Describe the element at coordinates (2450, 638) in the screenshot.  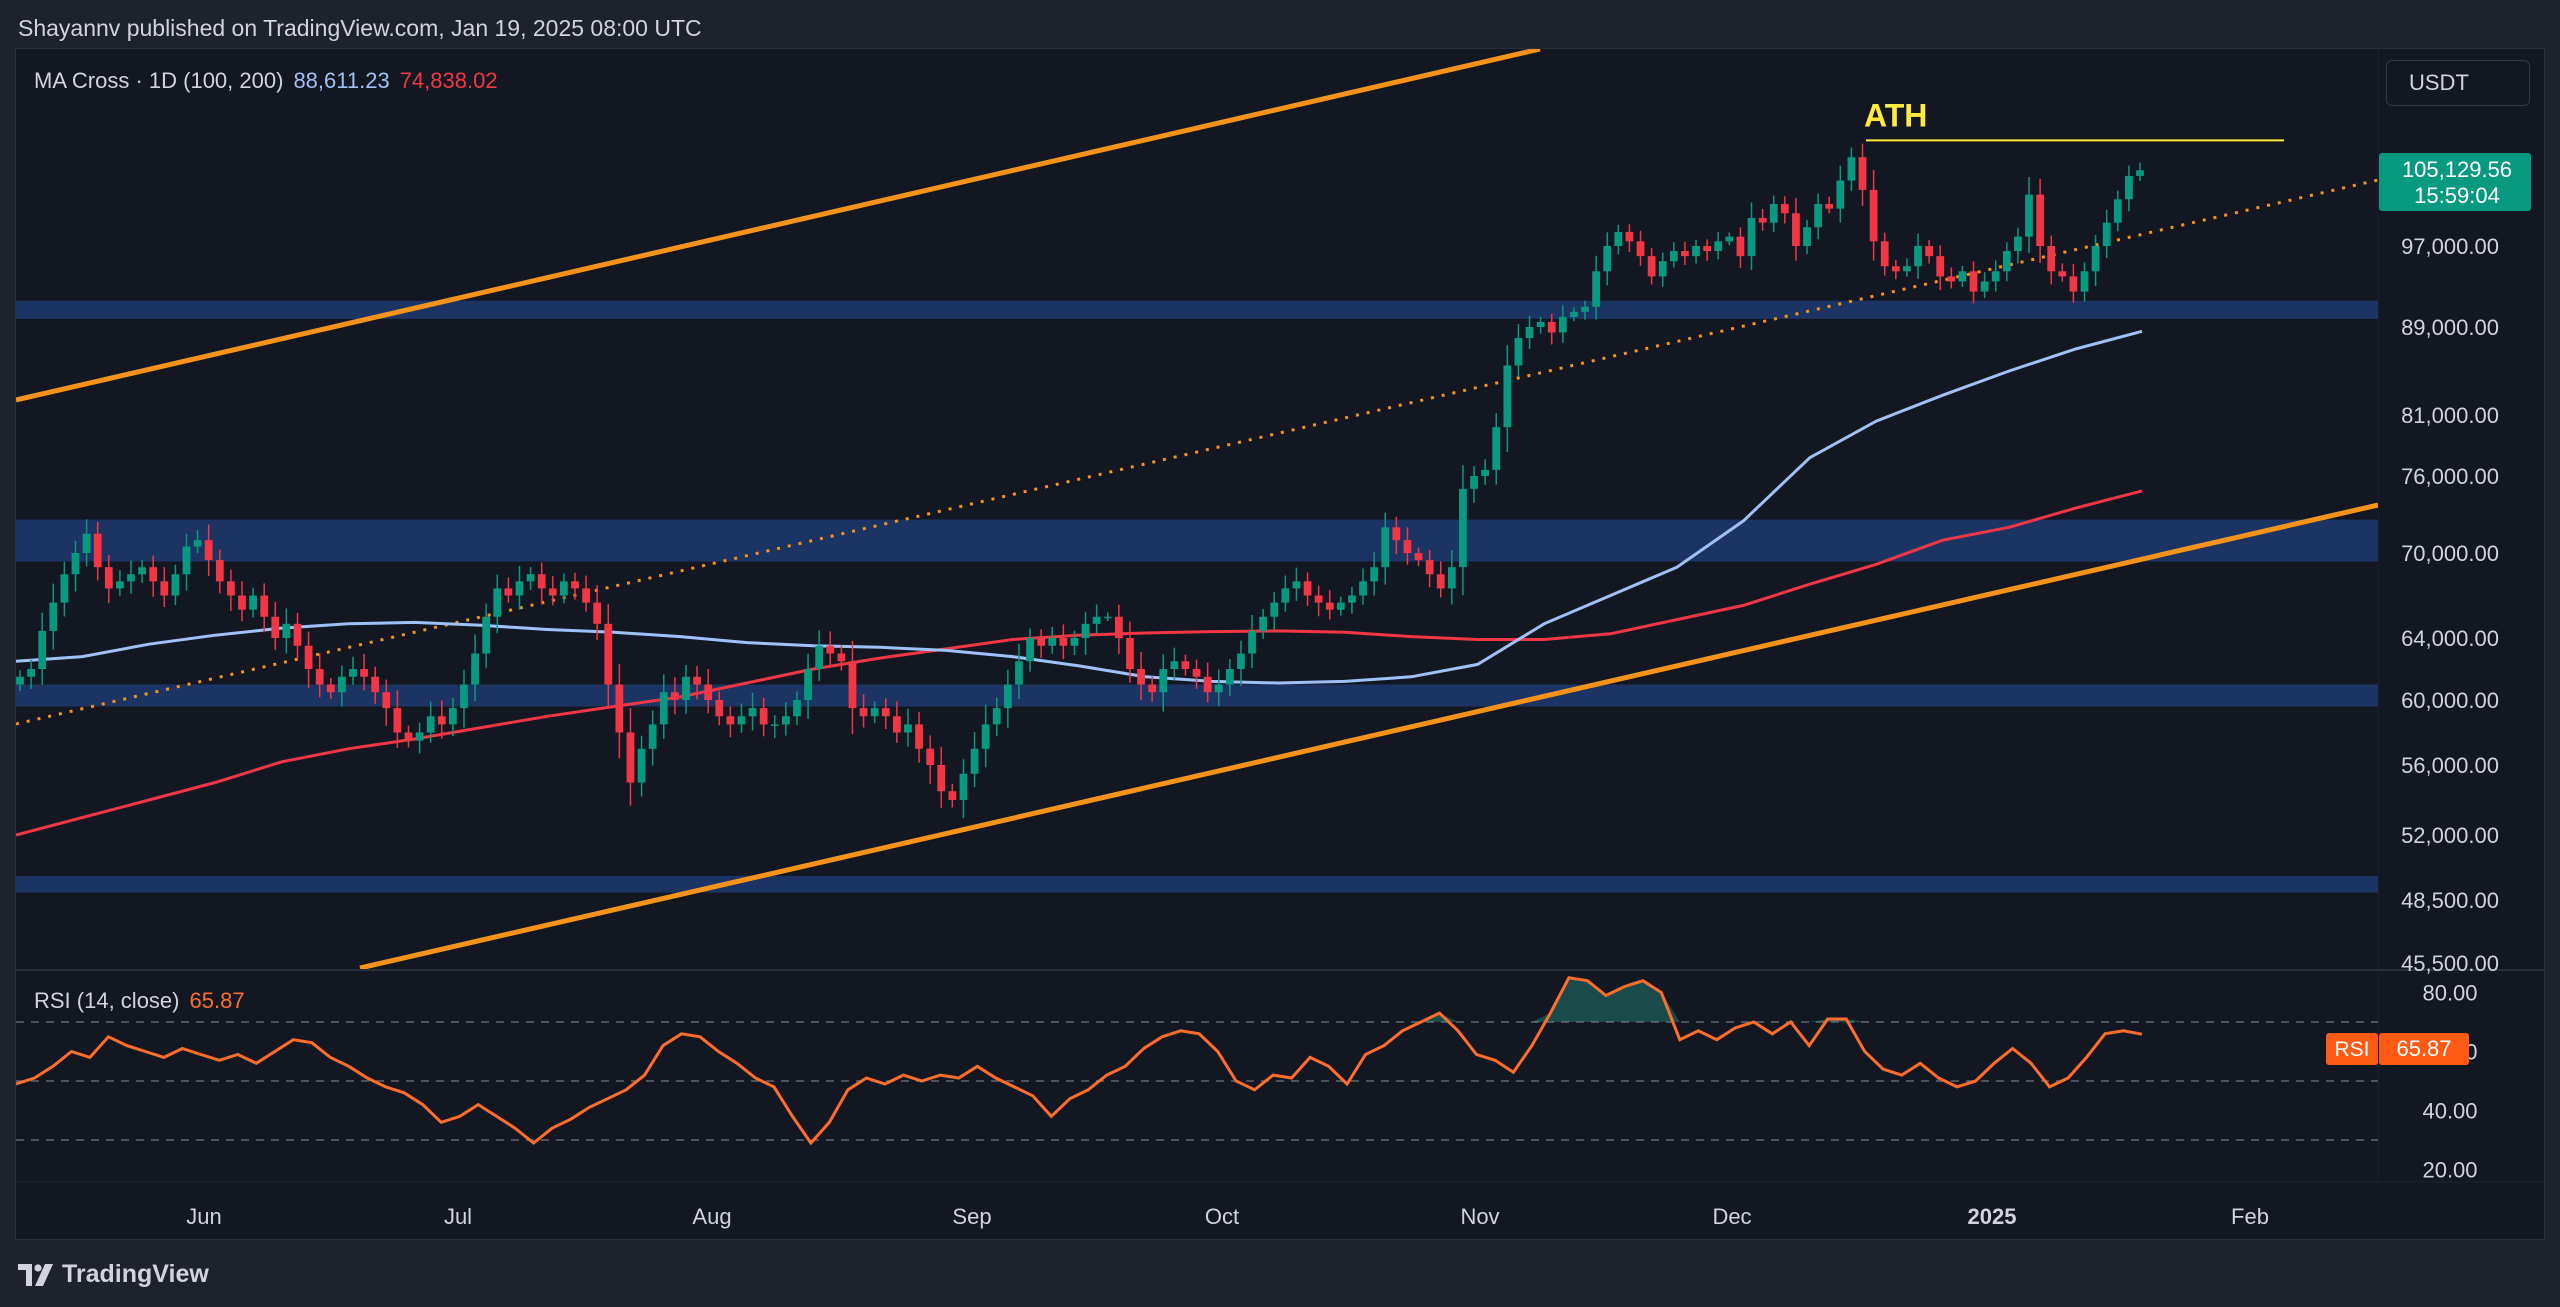
I see `price-tick-label: 64,000.00` at that location.